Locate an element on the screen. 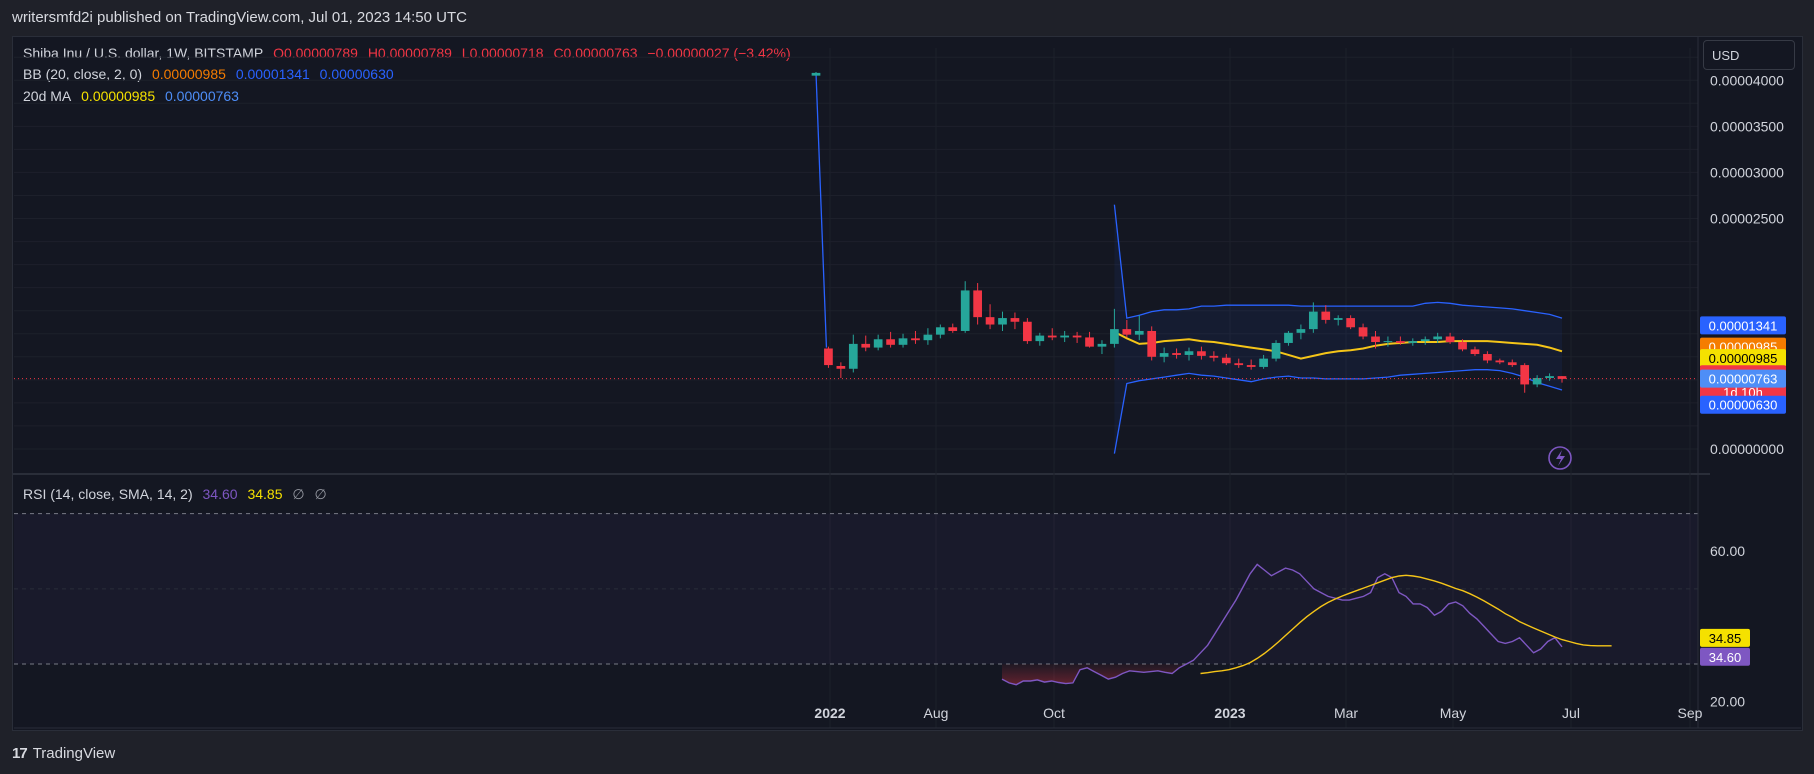  time-tick-label: Mar is located at coordinates (1346, 713).